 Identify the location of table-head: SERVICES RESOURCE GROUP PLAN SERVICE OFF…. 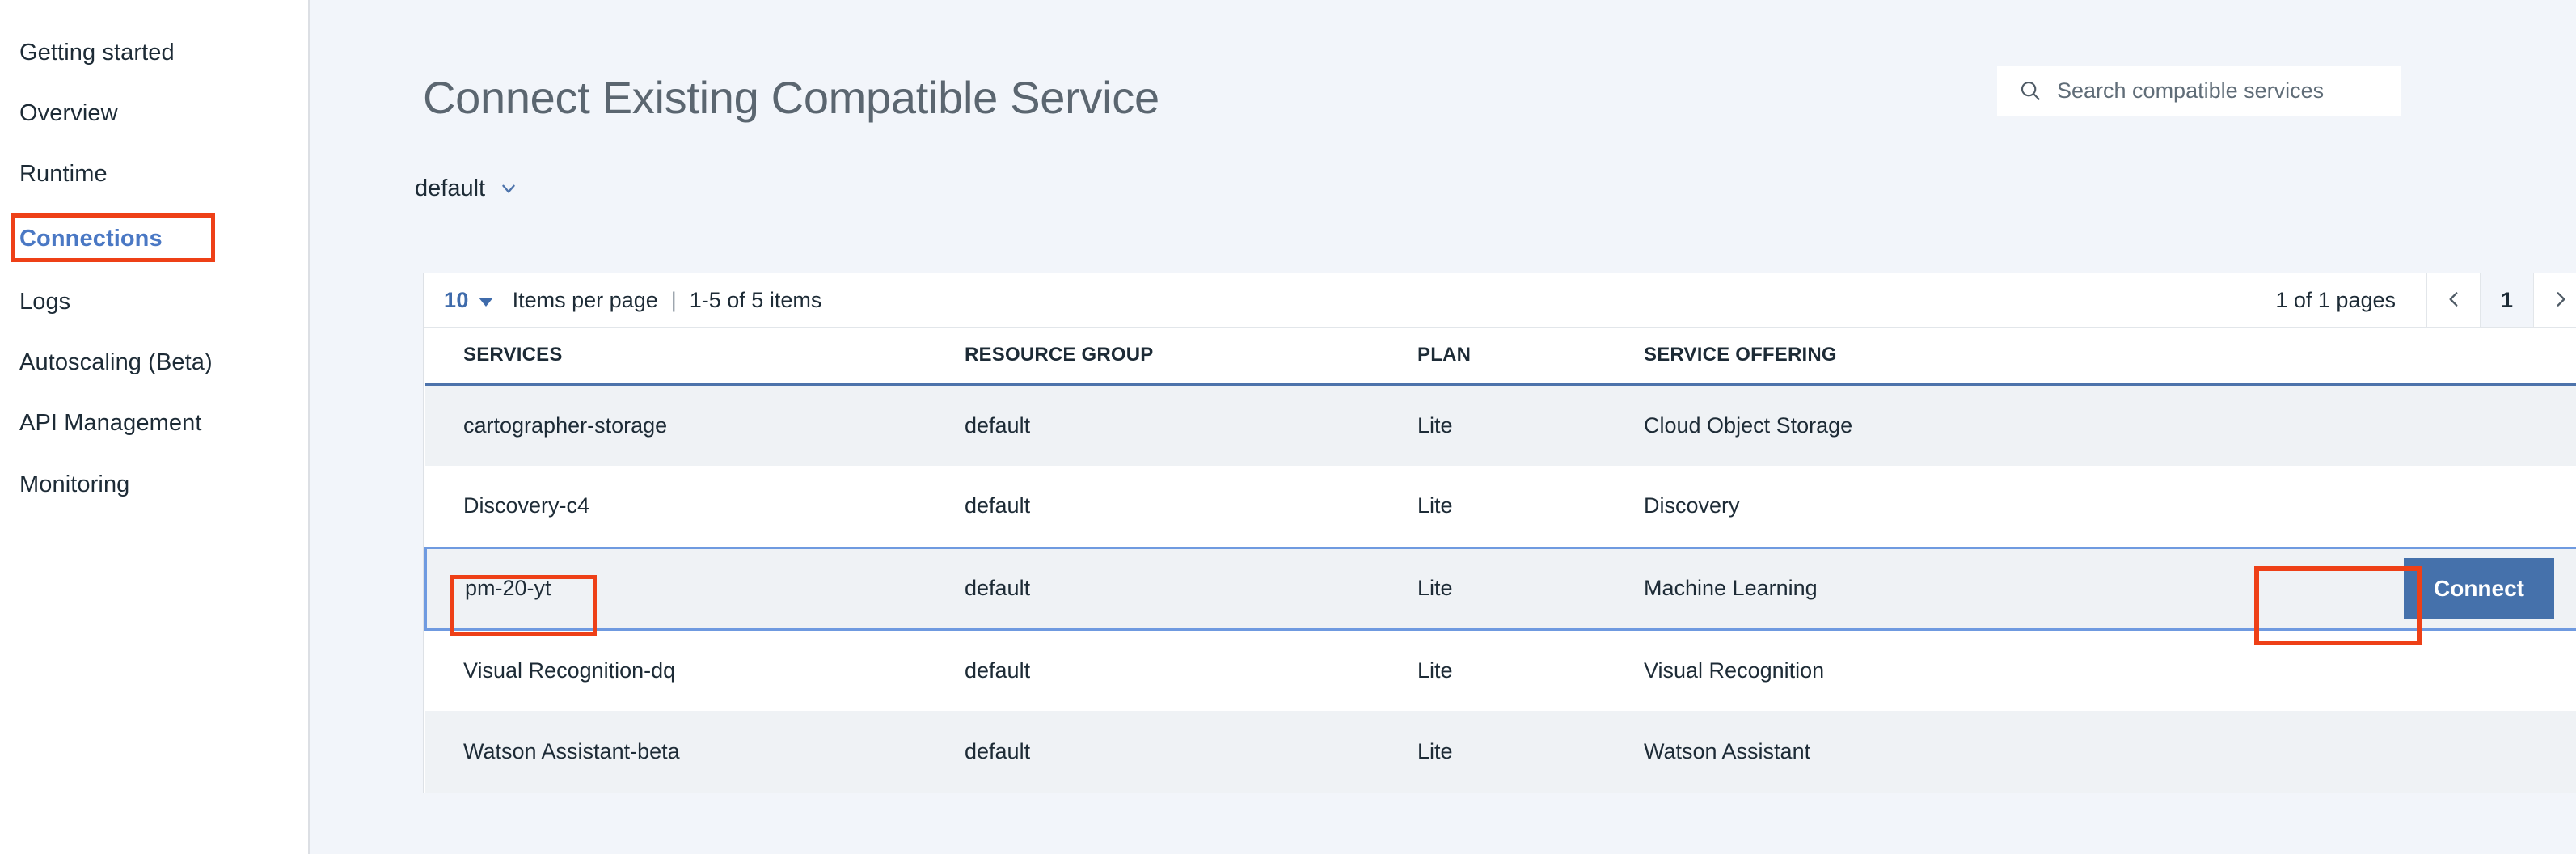
(1500, 357).